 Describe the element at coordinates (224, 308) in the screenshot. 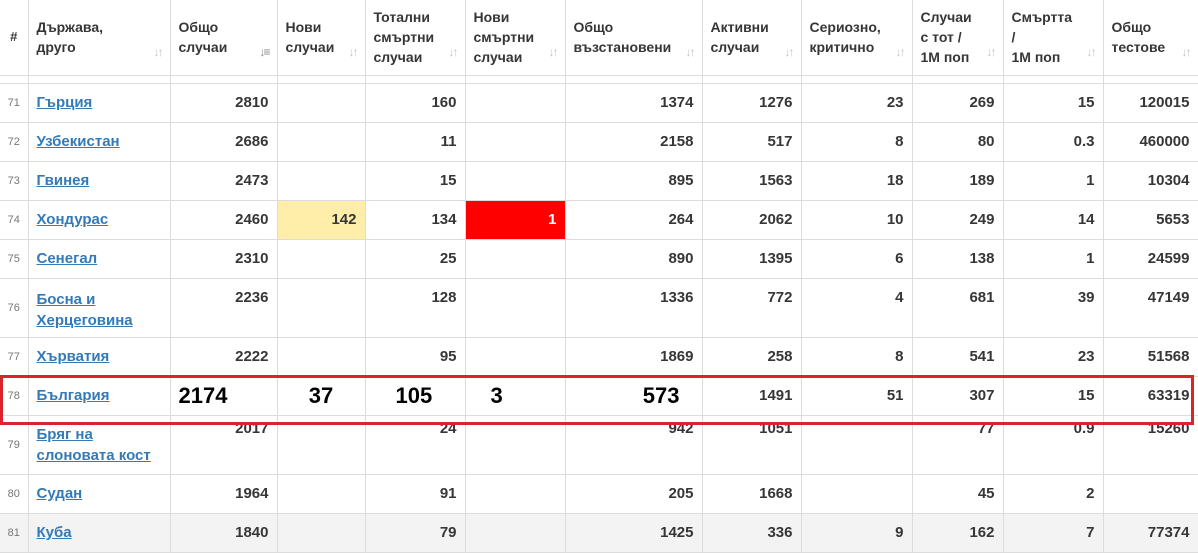

I see `total-cases-cell: 2236` at that location.